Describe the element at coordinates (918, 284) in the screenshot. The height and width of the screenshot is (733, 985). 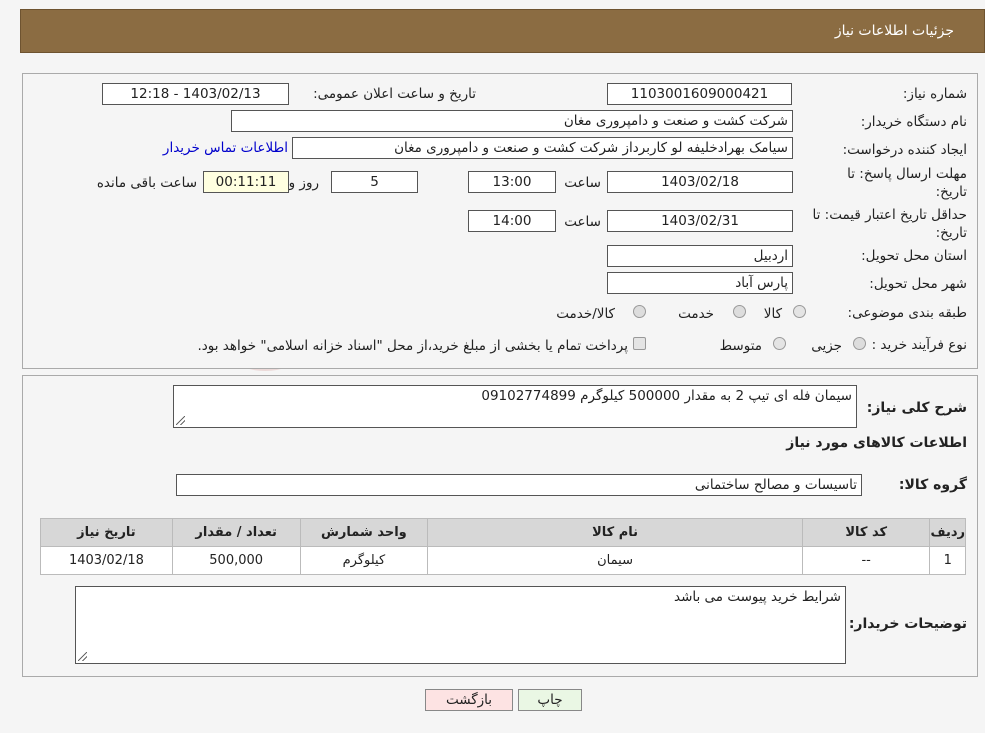
I see `delivery-city-label: شهر محل تحویل:` at that location.